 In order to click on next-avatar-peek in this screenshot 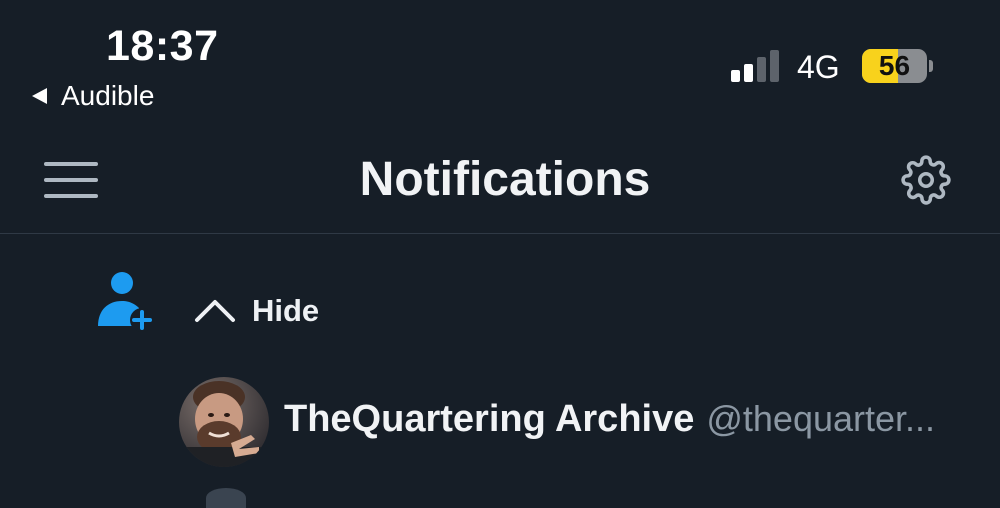, I will do `click(226, 498)`.